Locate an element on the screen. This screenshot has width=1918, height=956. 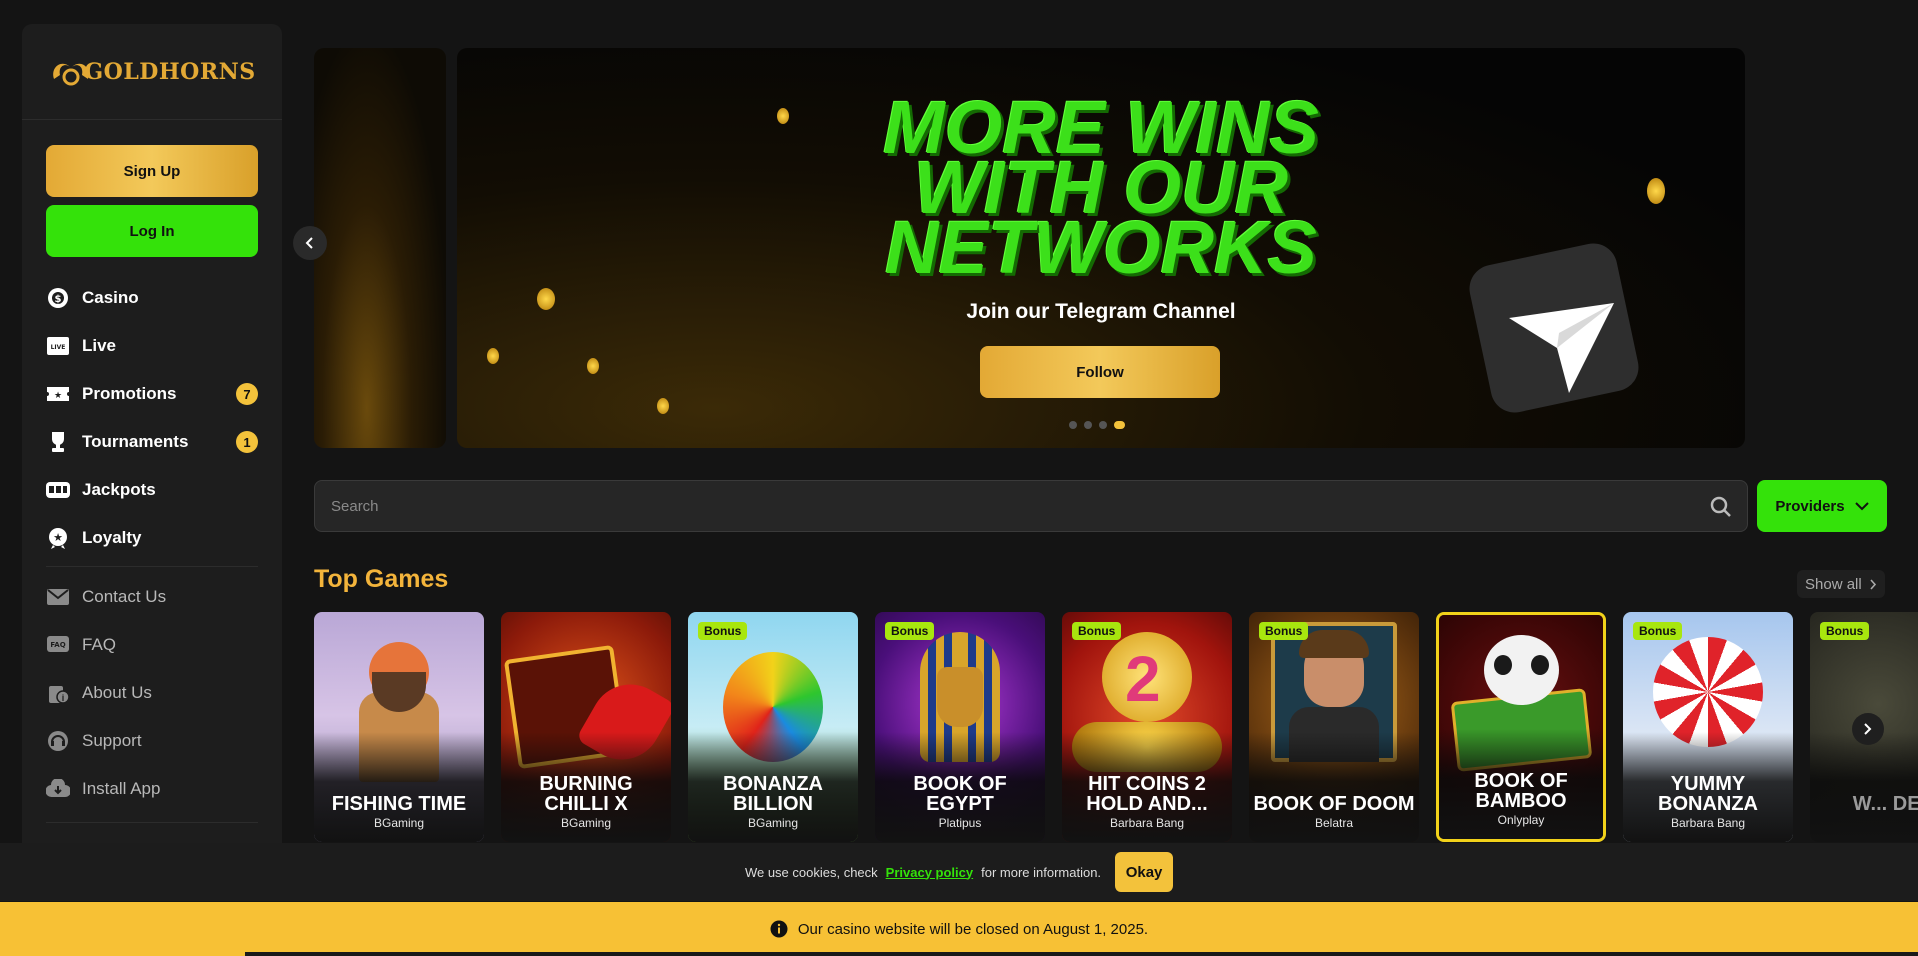
carousel-prev-button is located at coordinates (310, 243).